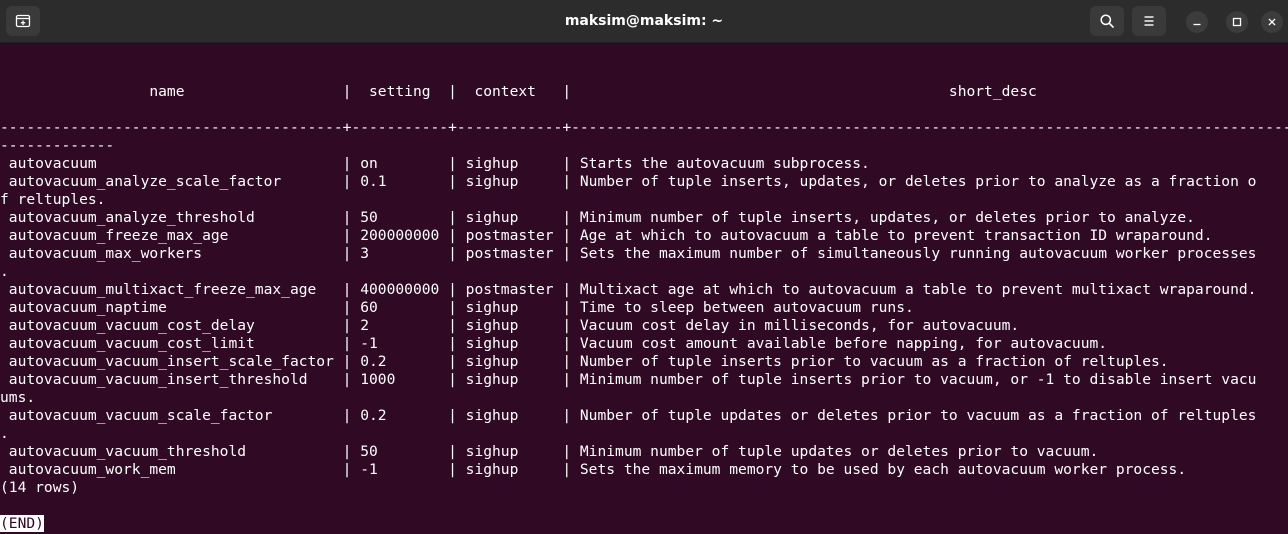  What do you see at coordinates (53, 199) in the screenshot?
I see `table-row: f reltuples.` at bounding box center [53, 199].